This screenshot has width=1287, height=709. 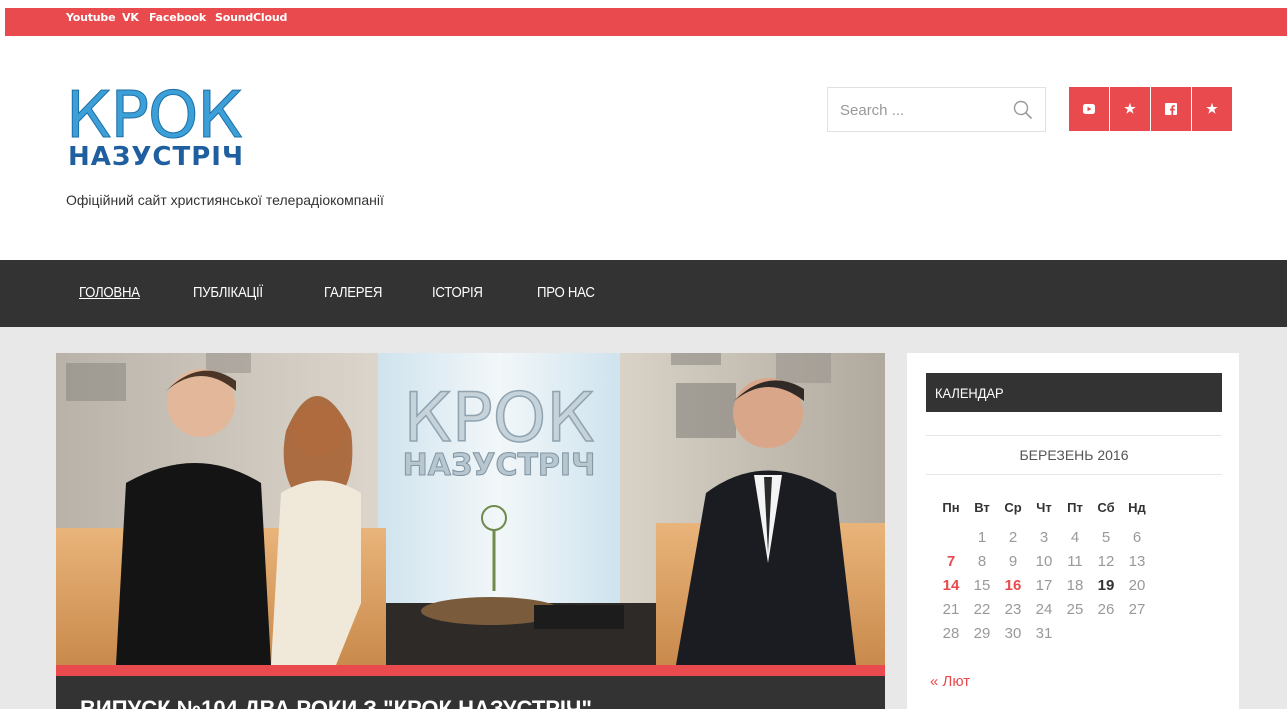 I want to click on nav-item-home: ГОЛОВНА, so click(x=109, y=292).